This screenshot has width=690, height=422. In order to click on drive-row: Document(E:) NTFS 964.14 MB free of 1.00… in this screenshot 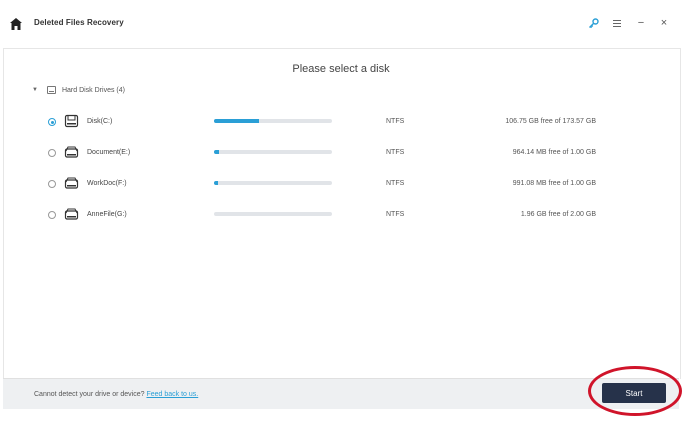, I will do `click(341, 154)`.